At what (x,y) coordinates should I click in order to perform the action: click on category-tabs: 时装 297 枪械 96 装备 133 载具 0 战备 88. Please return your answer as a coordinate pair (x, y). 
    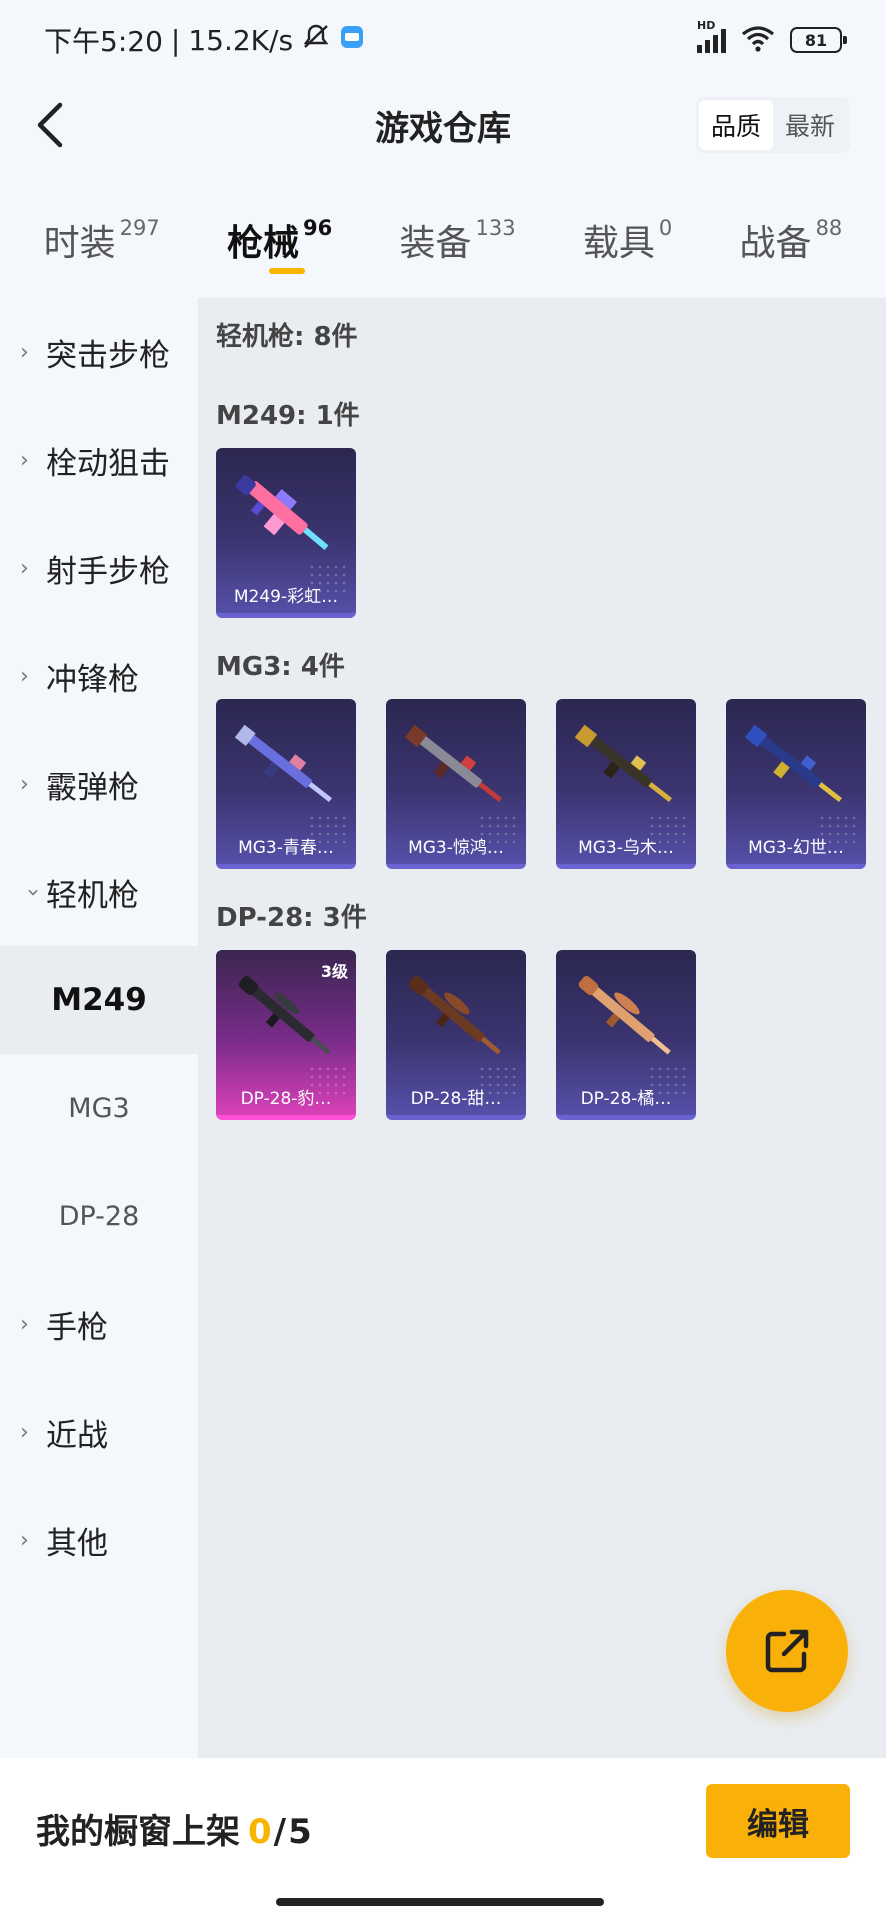
    Looking at the image, I should click on (443, 245).